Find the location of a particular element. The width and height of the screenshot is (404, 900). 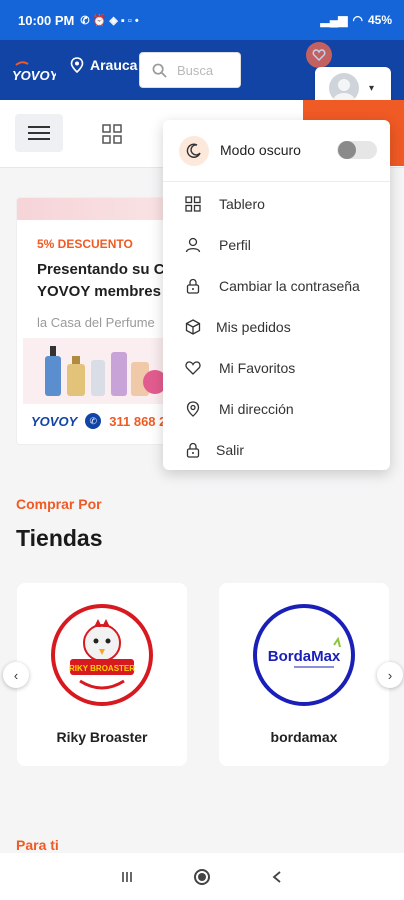

bordamax-logo: BordaMax is located at coordinates (304, 655).